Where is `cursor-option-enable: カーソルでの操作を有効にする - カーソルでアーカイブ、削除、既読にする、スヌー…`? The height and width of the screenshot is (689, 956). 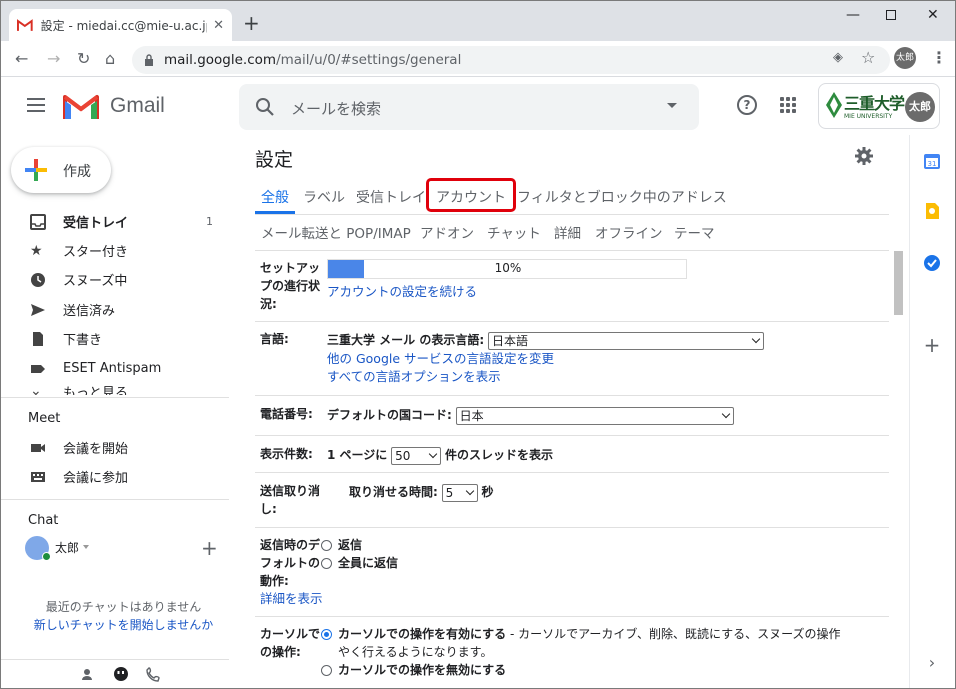
cursor-option-enable: カーソルでの操作を有効にする - カーソルでアーカイブ、削除、既読にする、スヌー… is located at coordinates (604, 634).